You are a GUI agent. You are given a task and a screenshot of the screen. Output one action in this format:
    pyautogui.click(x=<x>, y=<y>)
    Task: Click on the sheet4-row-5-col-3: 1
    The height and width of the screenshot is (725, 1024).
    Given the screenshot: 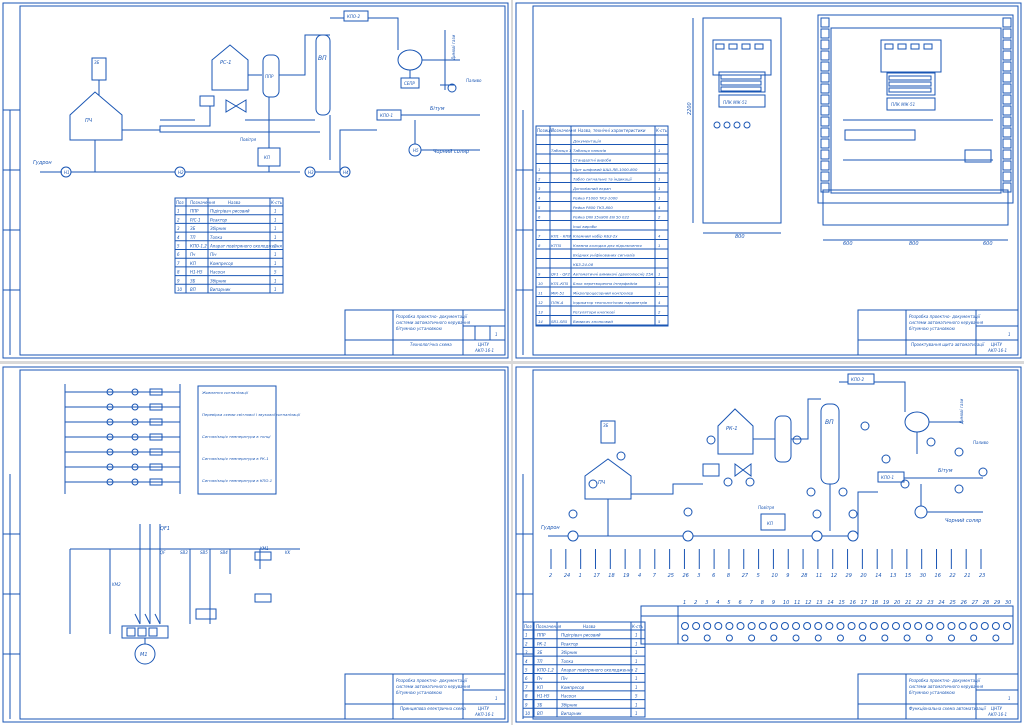 What is the action you would take?
    pyautogui.click(x=636, y=678)
    